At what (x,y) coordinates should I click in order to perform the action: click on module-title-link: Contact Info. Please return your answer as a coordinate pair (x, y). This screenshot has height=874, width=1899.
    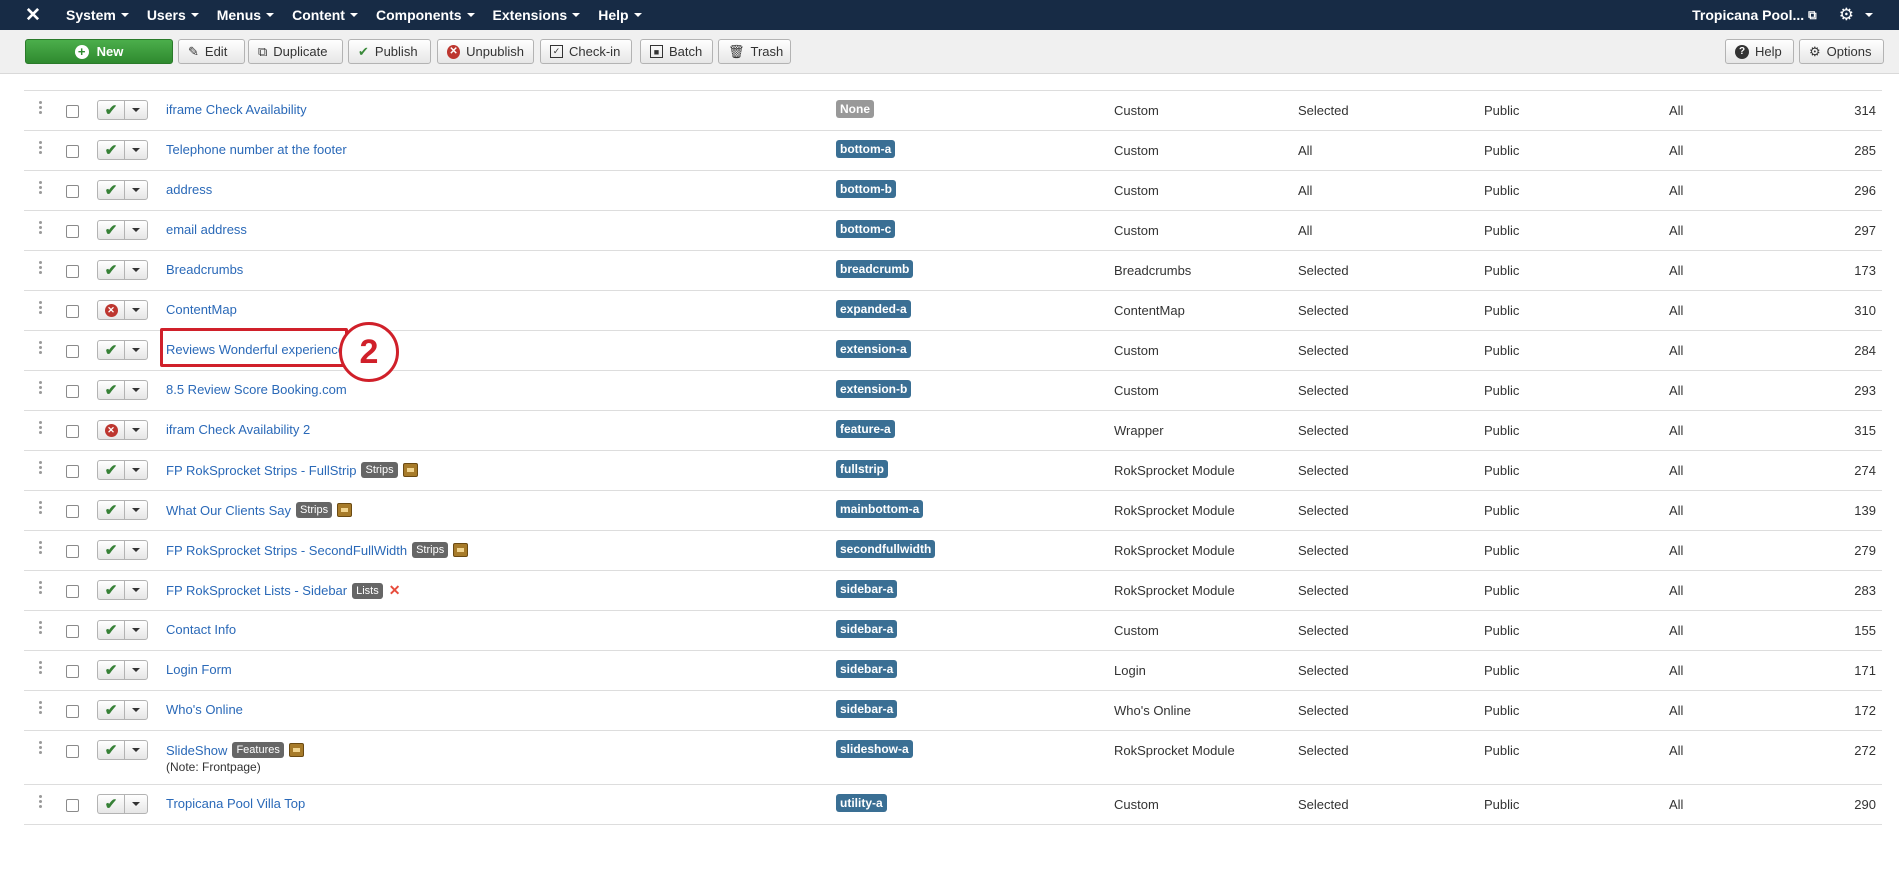
    Looking at the image, I should click on (201, 629).